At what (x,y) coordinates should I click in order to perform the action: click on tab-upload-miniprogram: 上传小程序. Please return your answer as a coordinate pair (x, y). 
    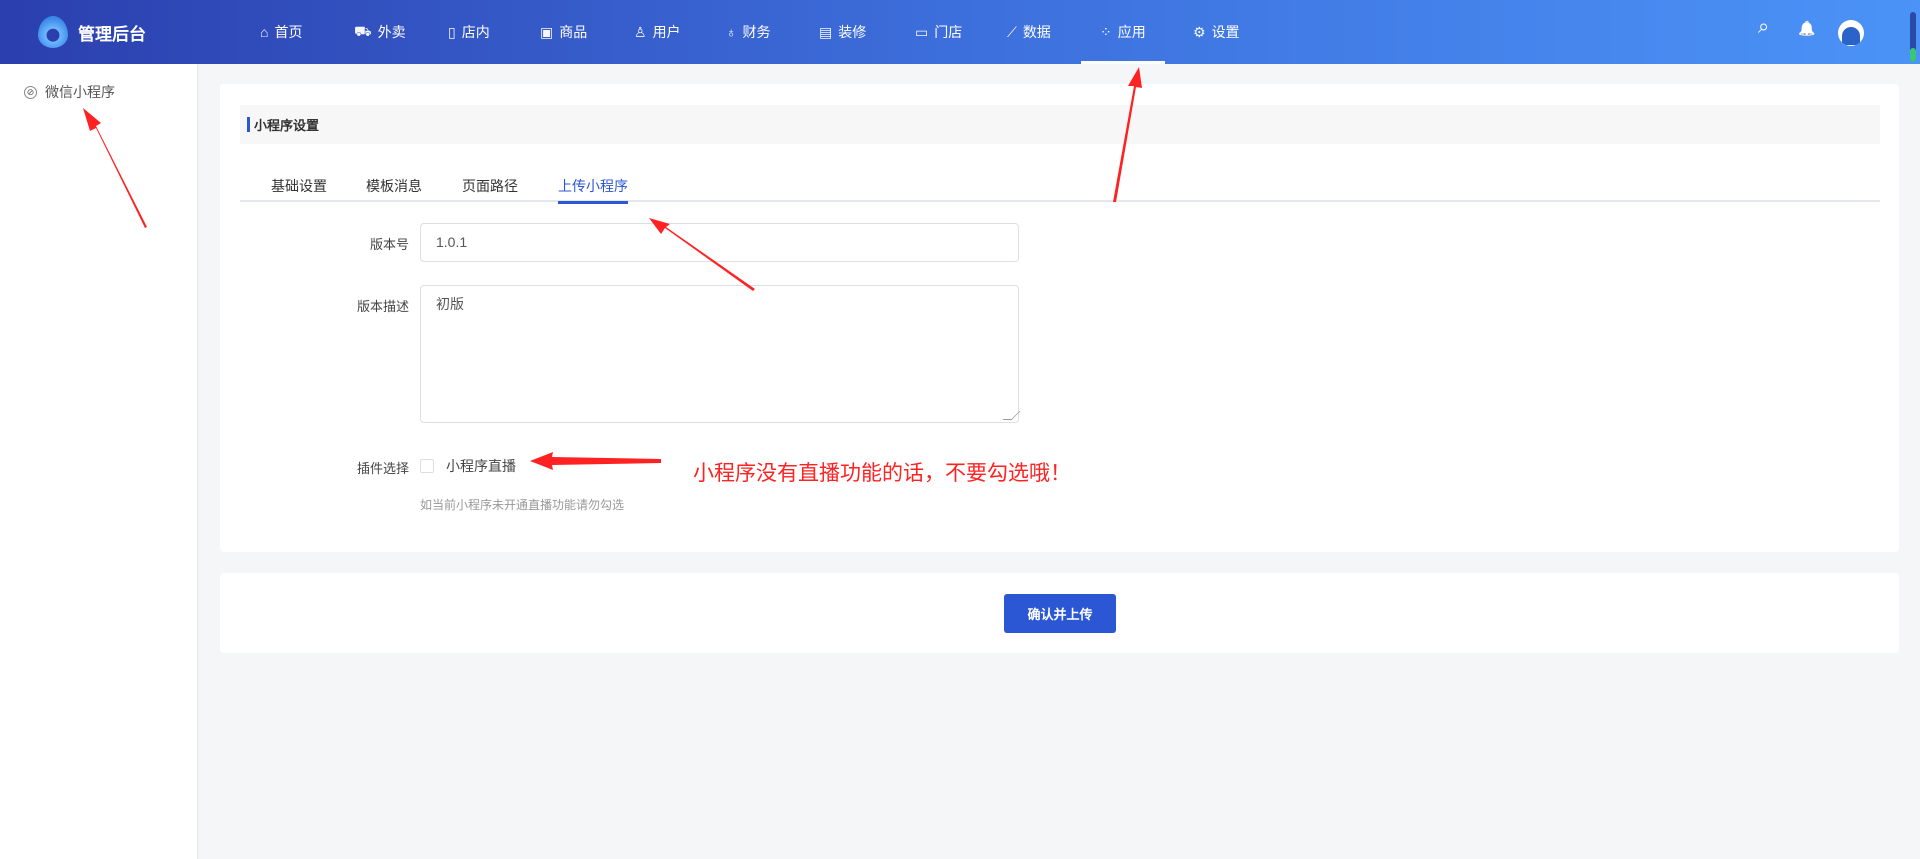
    Looking at the image, I should click on (593, 190).